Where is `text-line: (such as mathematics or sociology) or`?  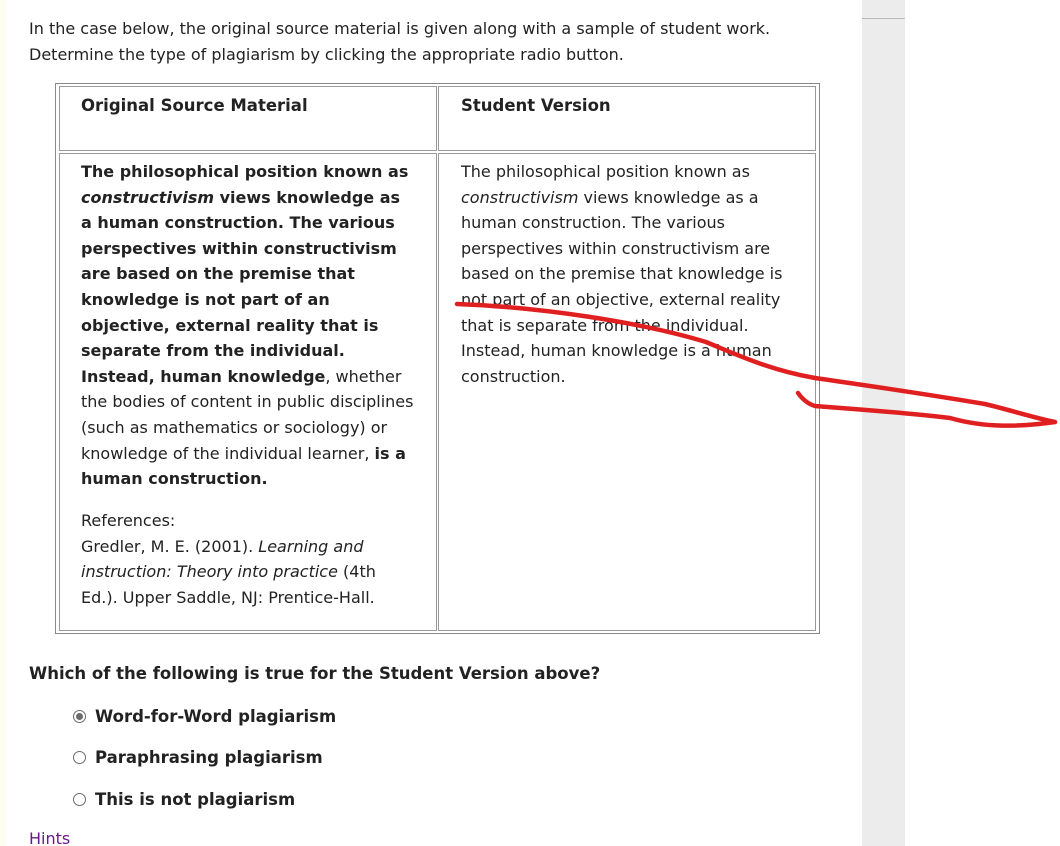 text-line: (such as mathematics or sociology) or is located at coordinates (253, 428).